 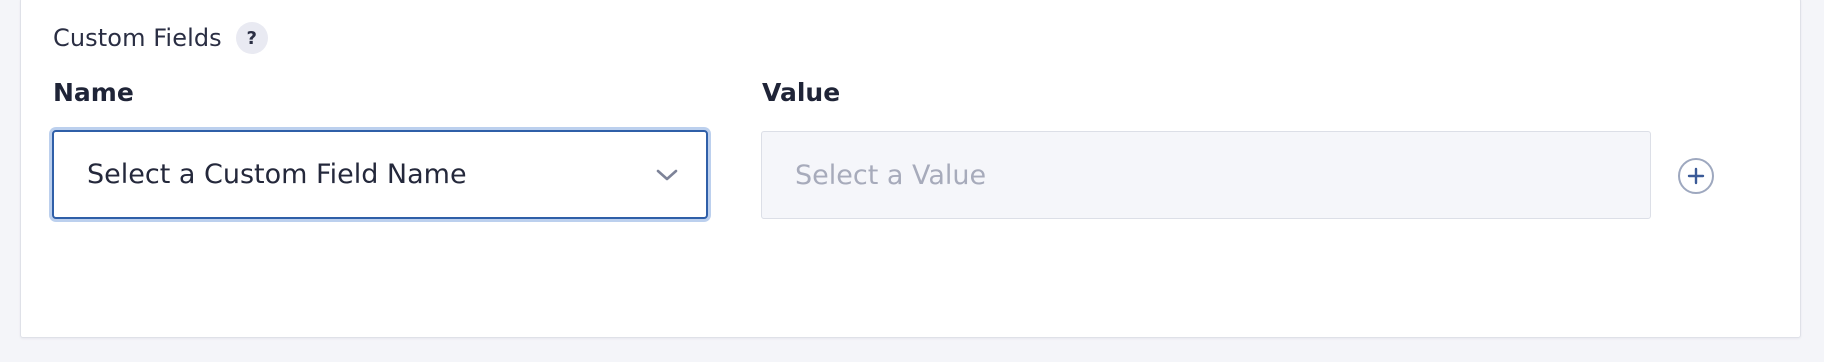 I want to click on chevron-down-icon, so click(x=667, y=175).